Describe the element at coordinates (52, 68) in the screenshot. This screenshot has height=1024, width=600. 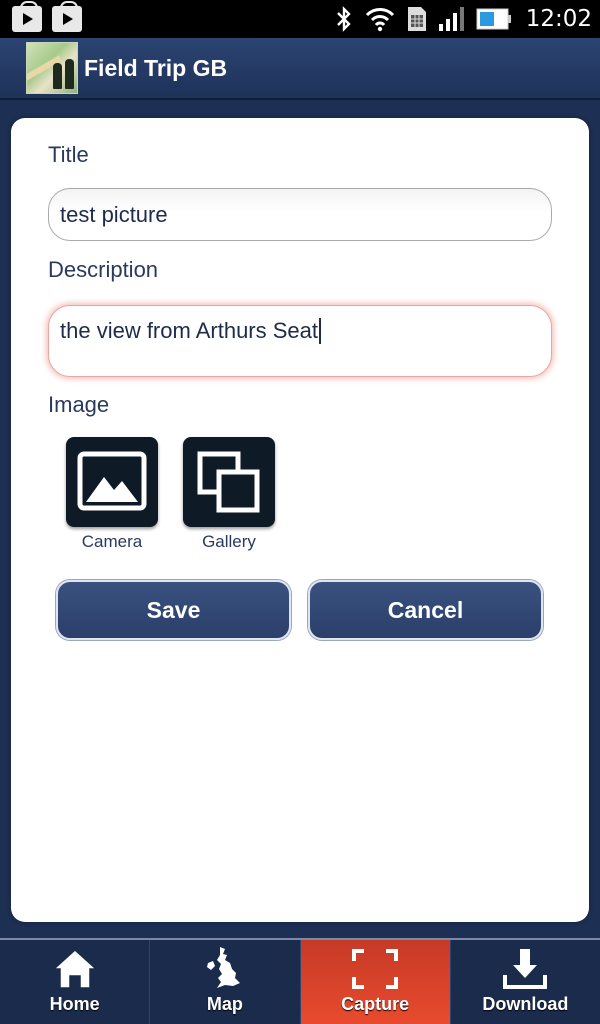
I see `app-logo` at that location.